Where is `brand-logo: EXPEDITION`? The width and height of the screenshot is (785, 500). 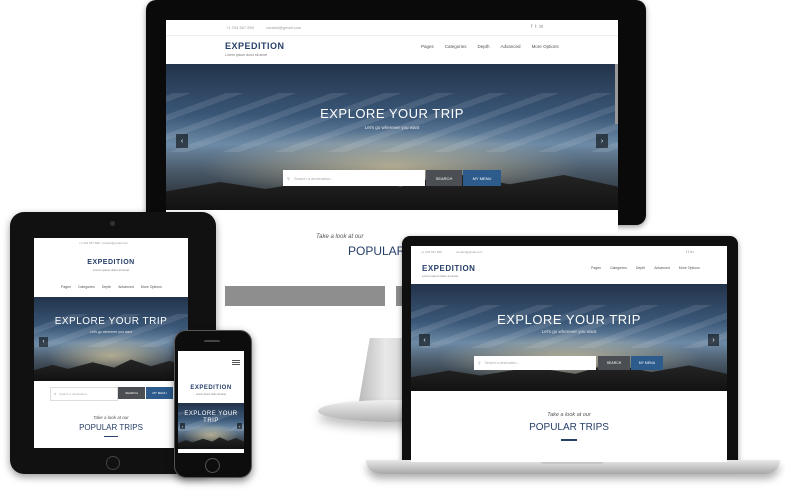
brand-logo: EXPEDITION is located at coordinates (255, 46).